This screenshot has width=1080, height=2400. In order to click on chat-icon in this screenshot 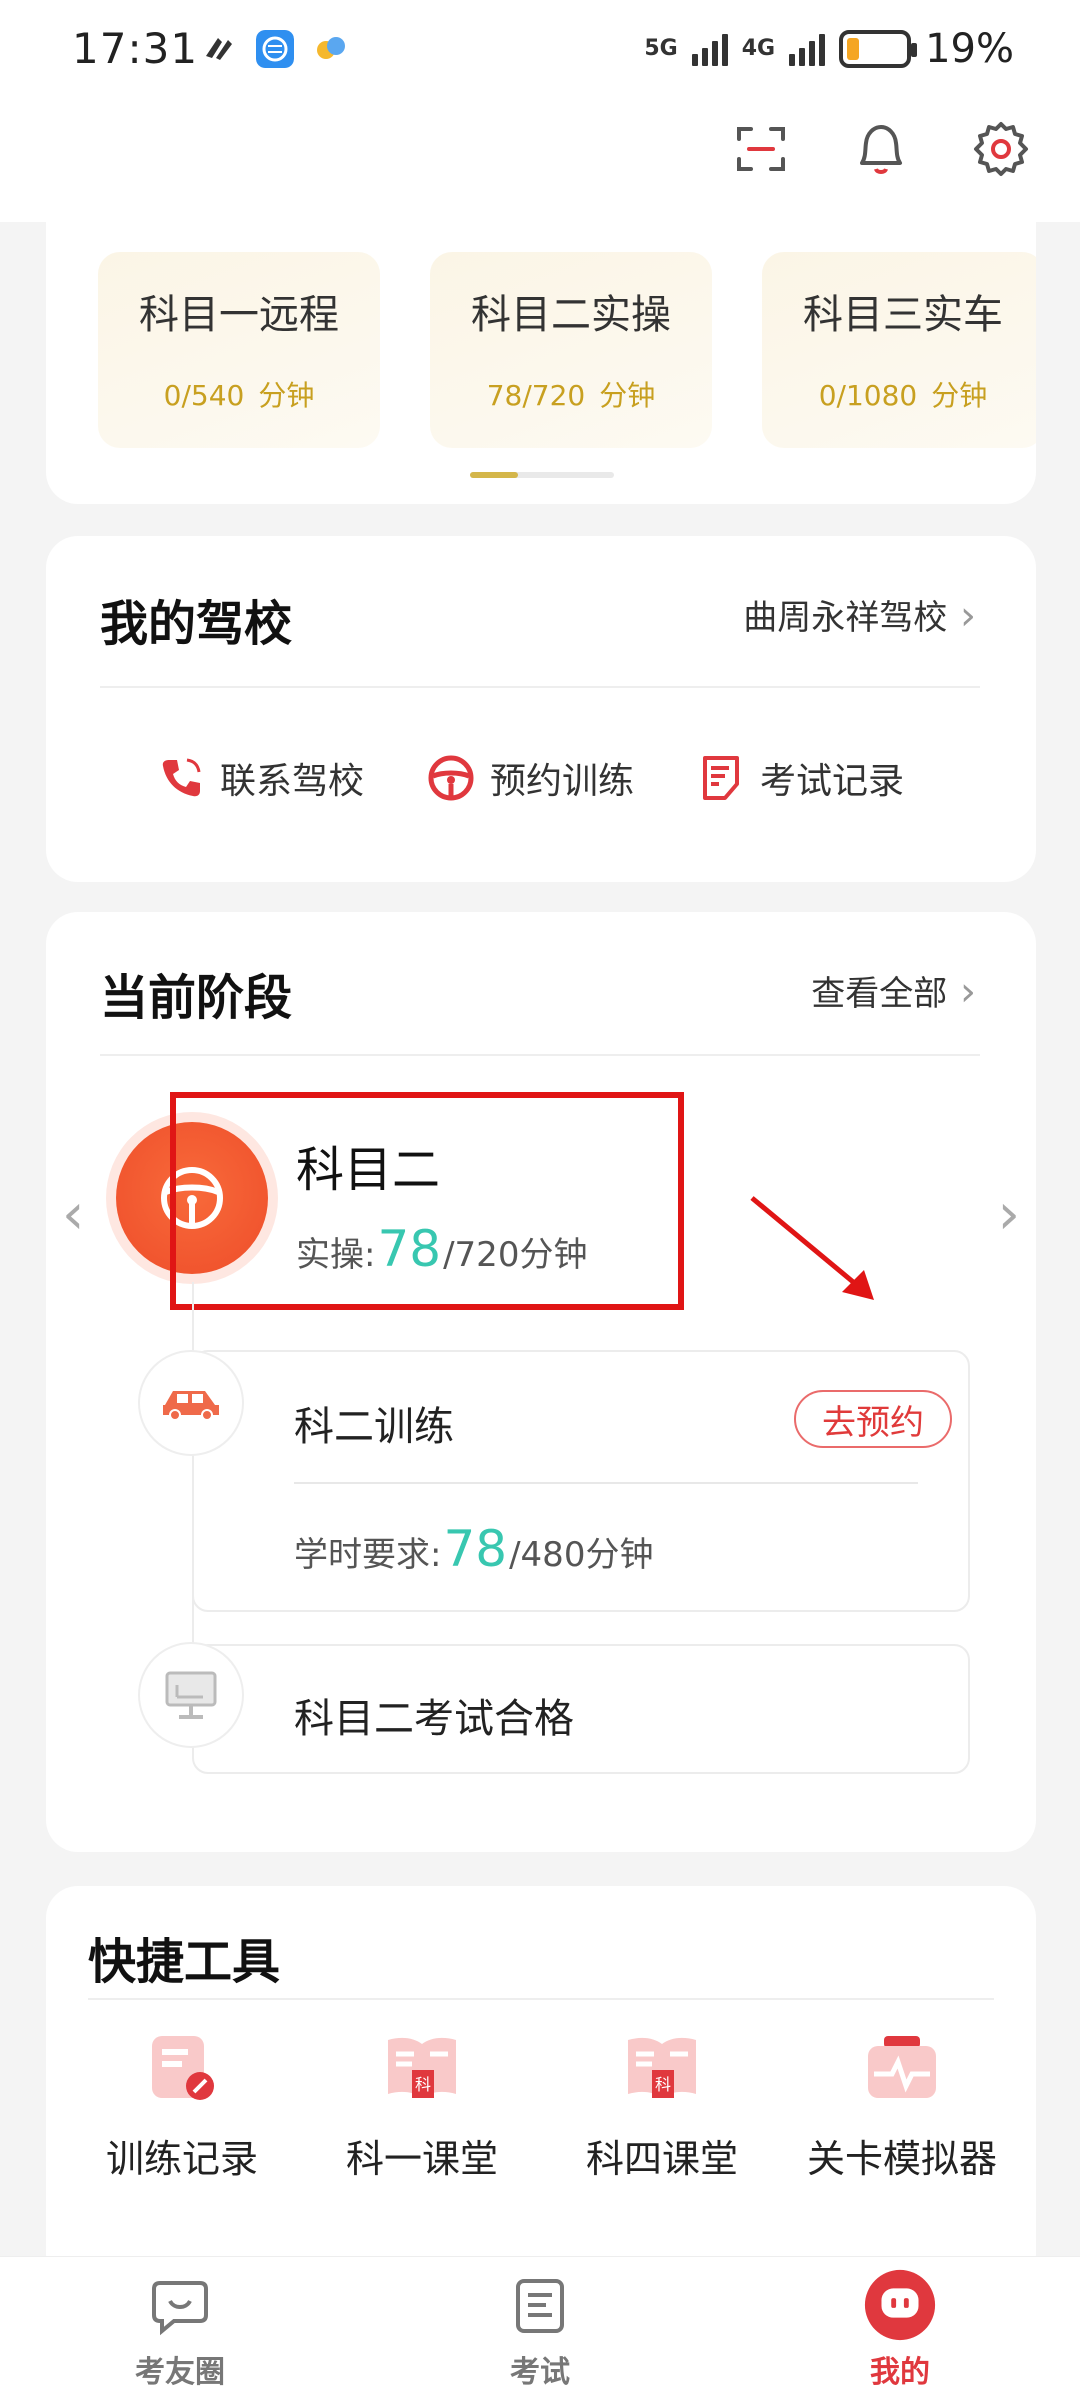, I will do `click(180, 2305)`.